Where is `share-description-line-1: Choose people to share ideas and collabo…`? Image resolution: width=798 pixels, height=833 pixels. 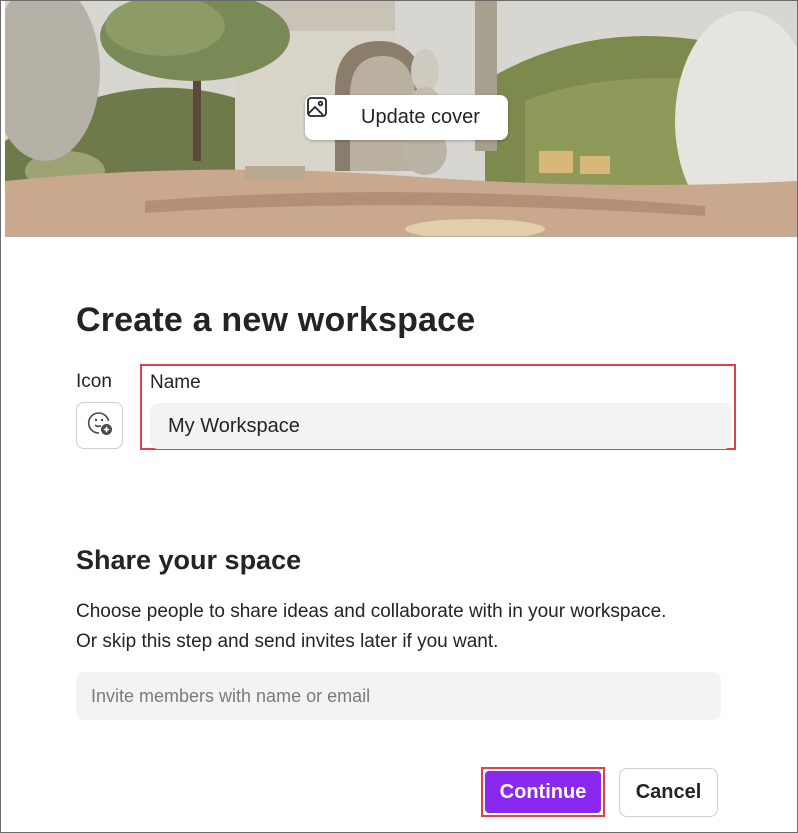 share-description-line-1: Choose people to share ideas and collabo… is located at coordinates (371, 611).